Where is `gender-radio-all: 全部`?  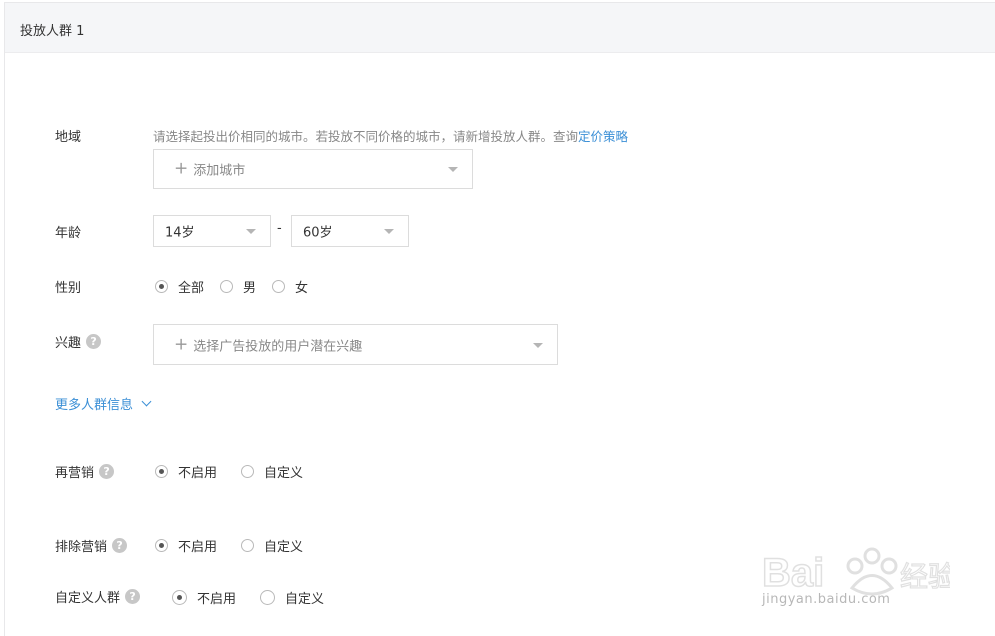 gender-radio-all: 全部 is located at coordinates (179, 286).